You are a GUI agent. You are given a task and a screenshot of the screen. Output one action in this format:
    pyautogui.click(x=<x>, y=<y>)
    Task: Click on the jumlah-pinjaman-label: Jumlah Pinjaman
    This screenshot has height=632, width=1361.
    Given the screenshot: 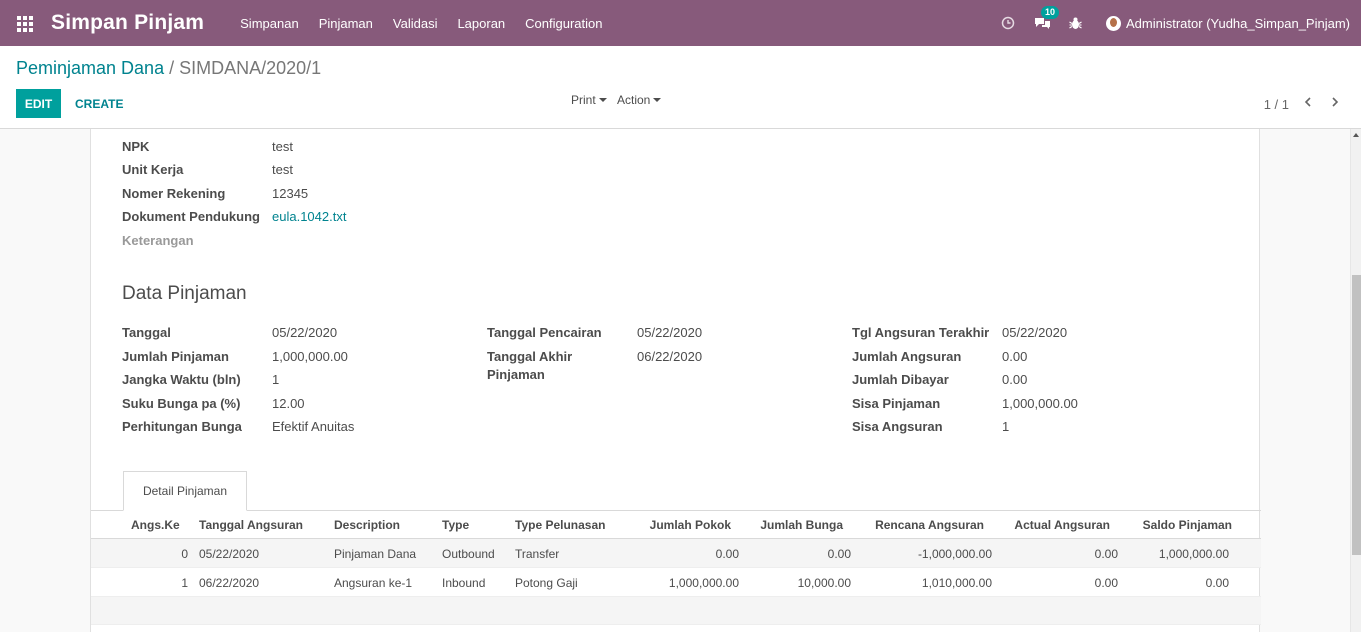 What is the action you would take?
    pyautogui.click(x=175, y=356)
    